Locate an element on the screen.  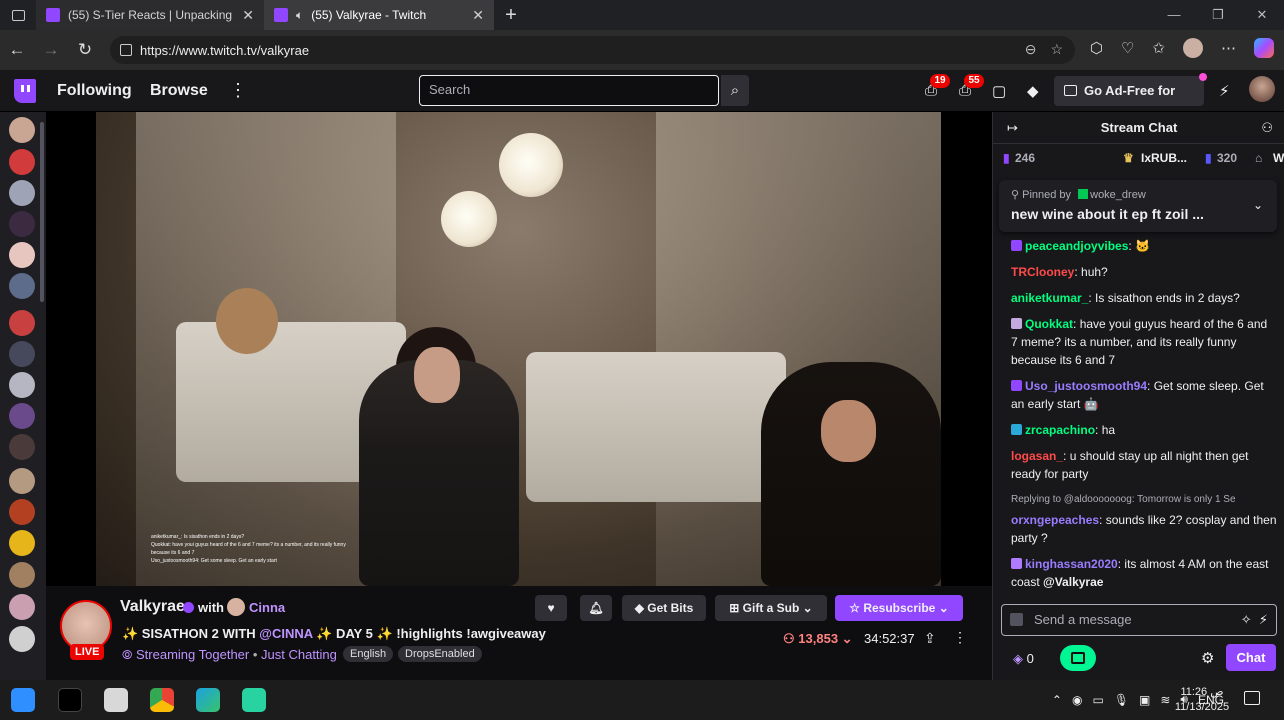
follow-heart-button: ♥ is located at coordinates (551, 608).